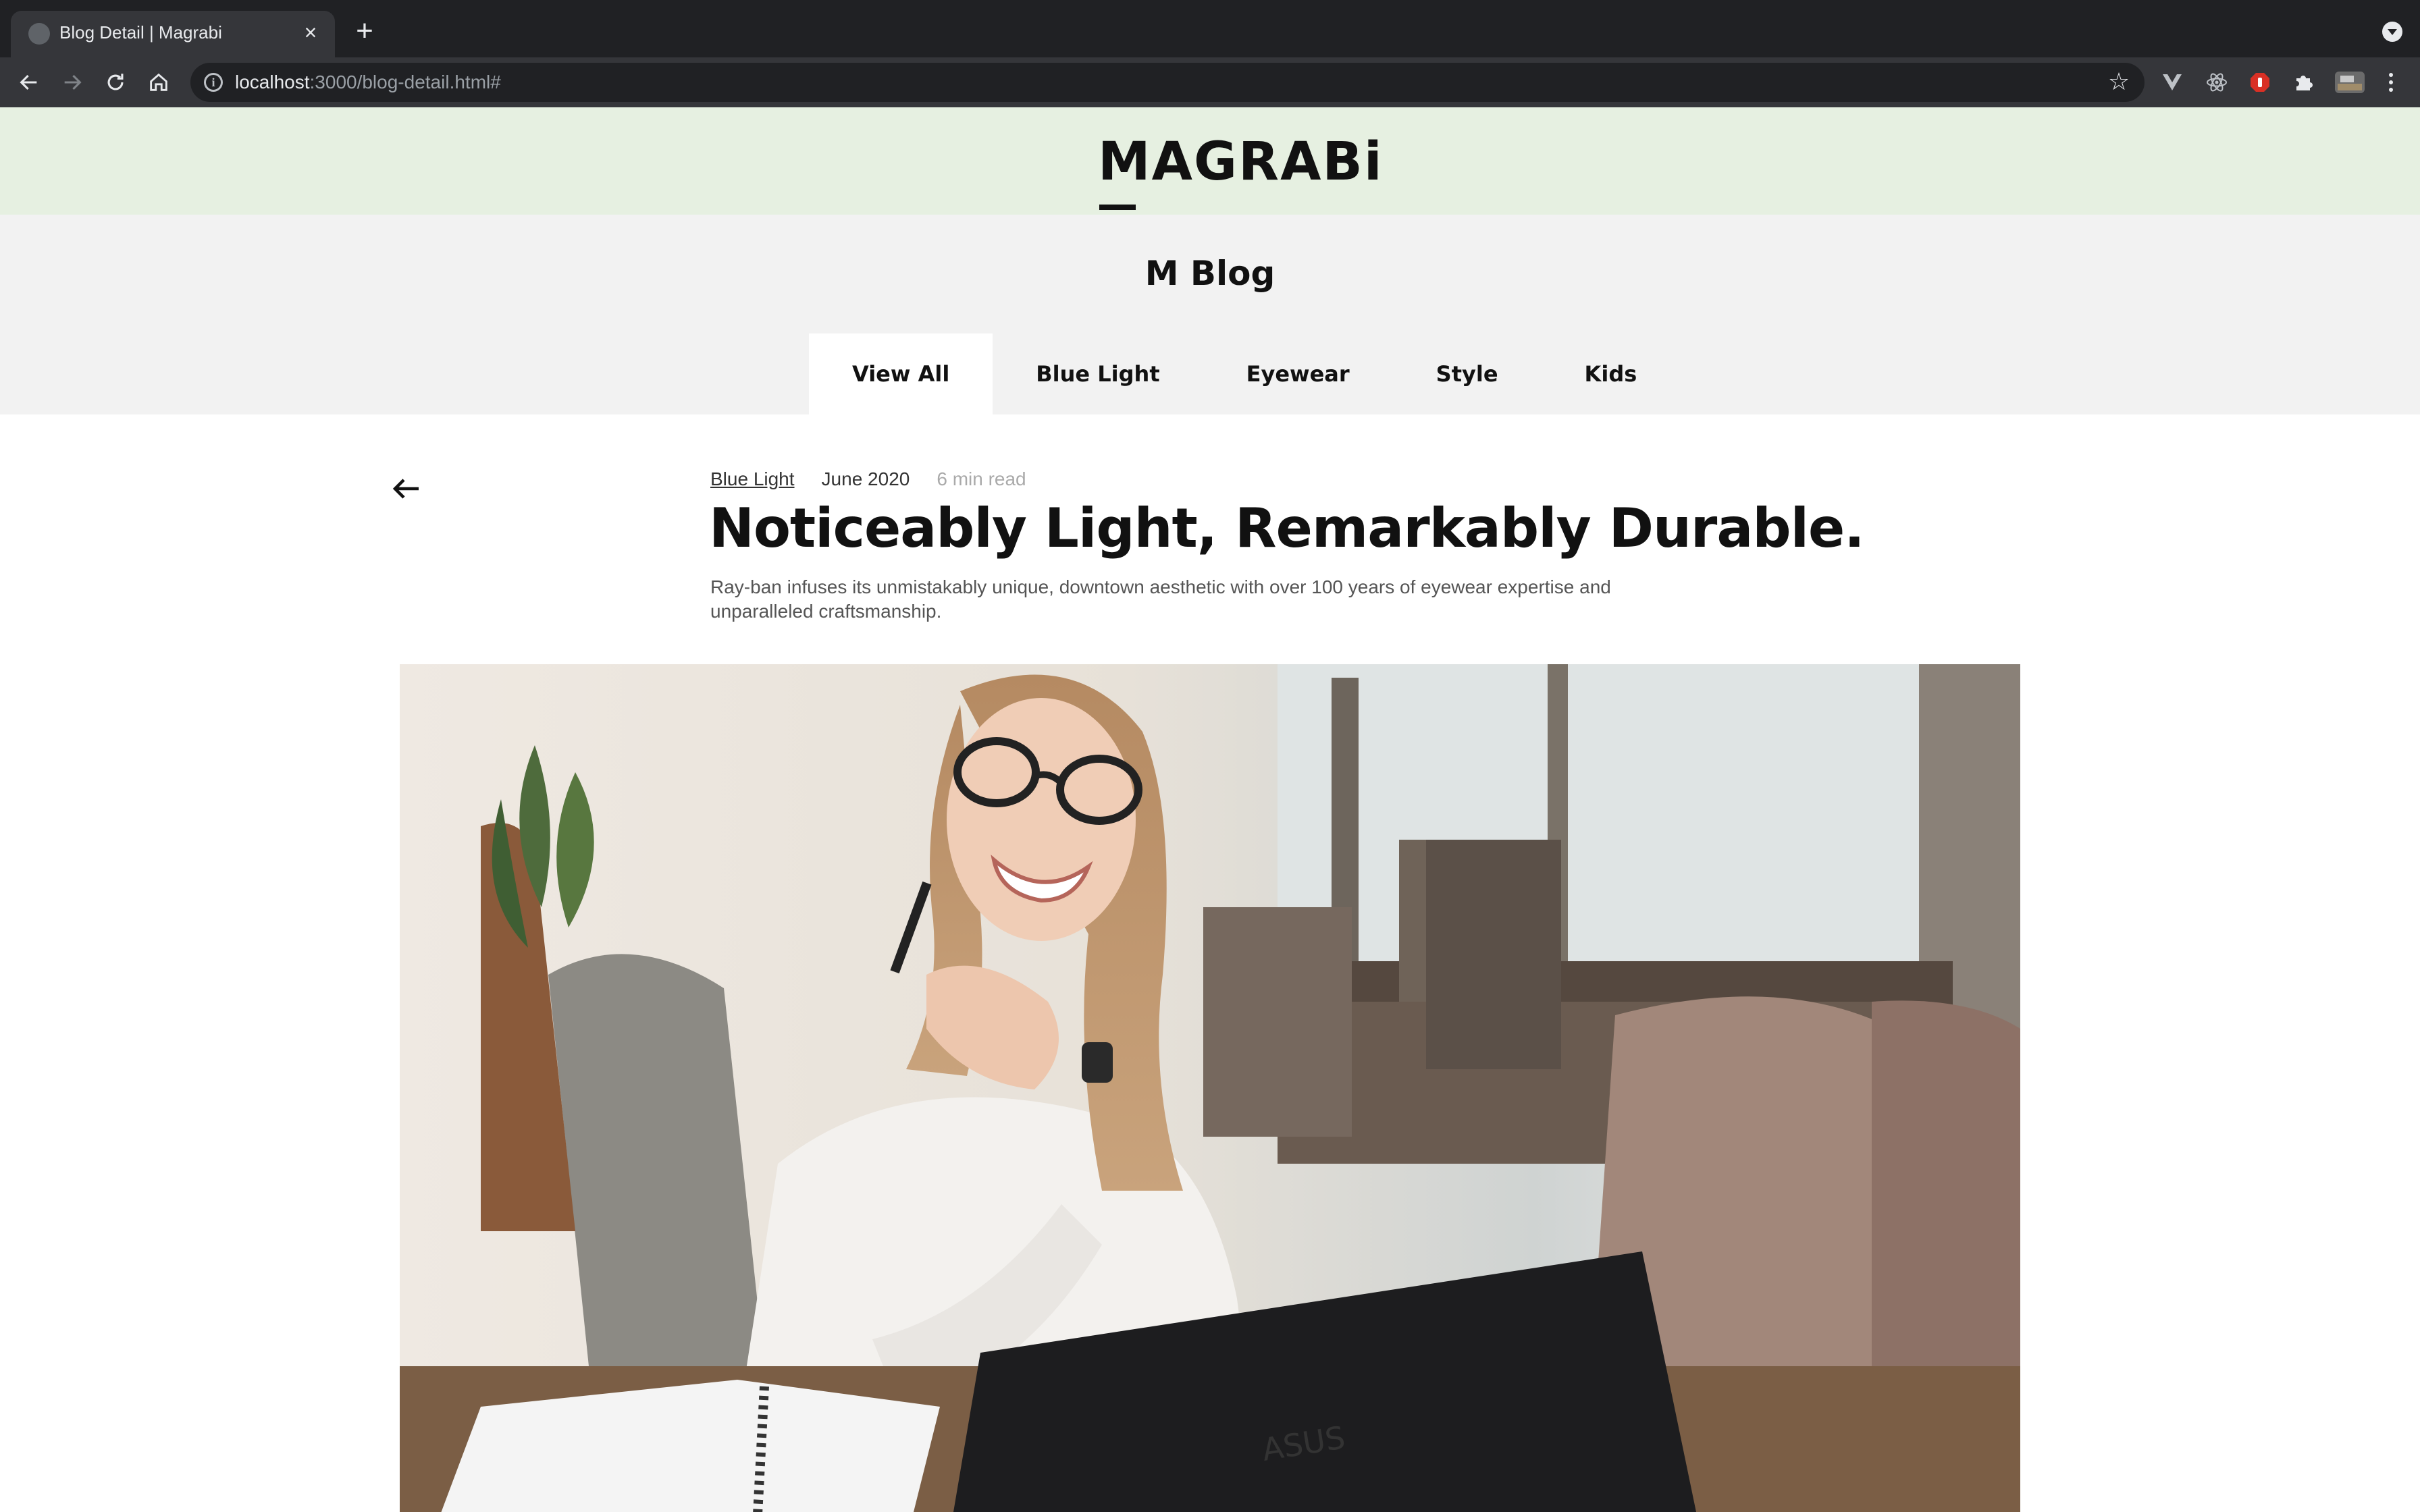 The width and height of the screenshot is (2420, 1512). Describe the element at coordinates (1241, 162) in the screenshot. I see `logo-text: MAGRABi` at that location.